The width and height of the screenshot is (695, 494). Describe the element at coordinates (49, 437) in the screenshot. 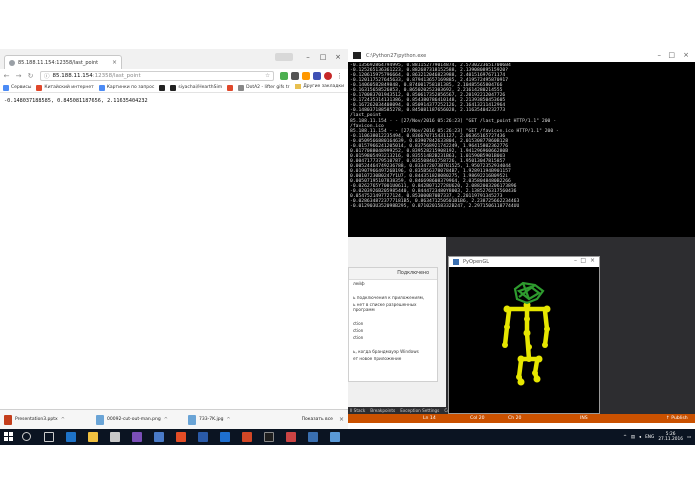

I see `task-view-icon` at that location.